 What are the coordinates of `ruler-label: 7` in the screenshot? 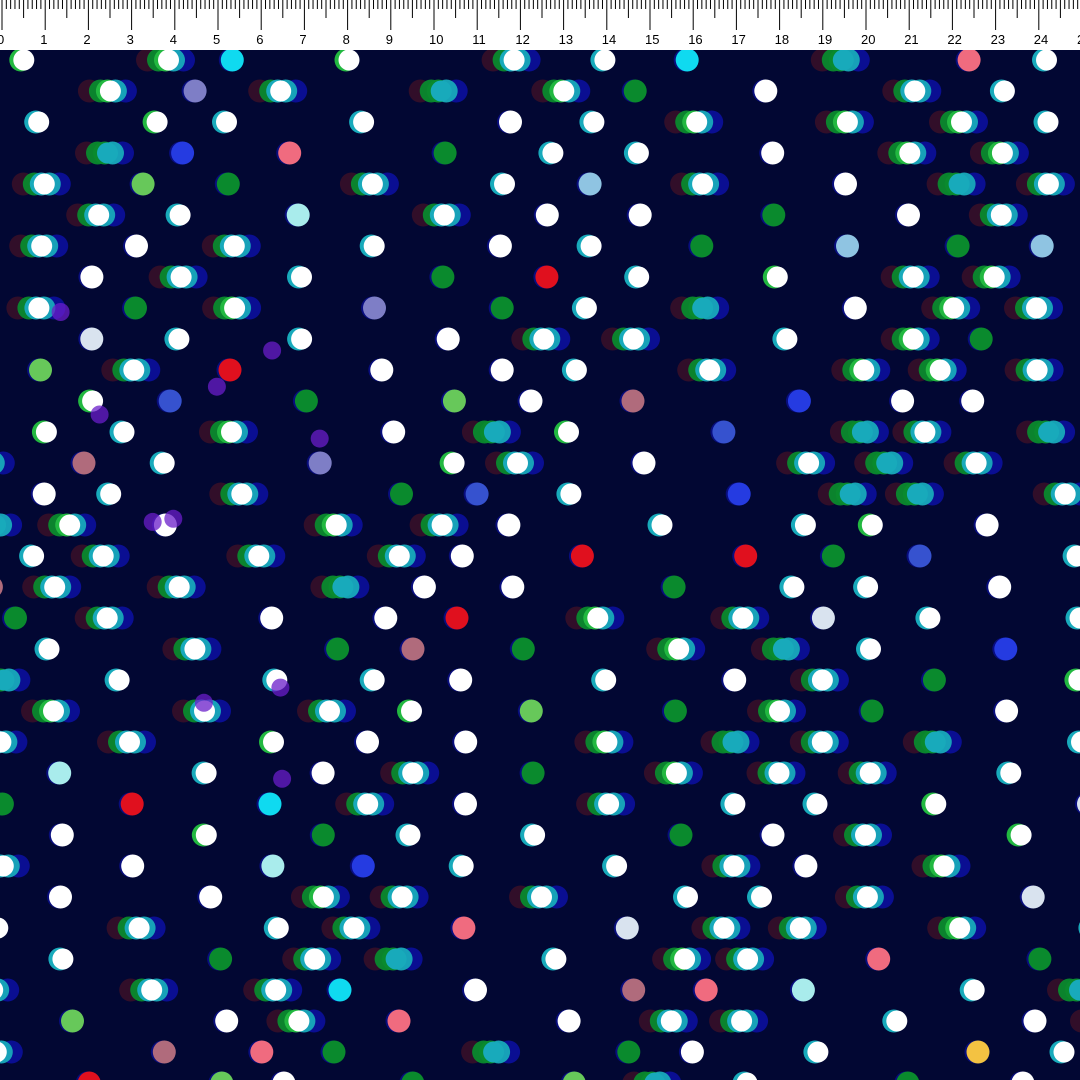 It's located at (302, 39).